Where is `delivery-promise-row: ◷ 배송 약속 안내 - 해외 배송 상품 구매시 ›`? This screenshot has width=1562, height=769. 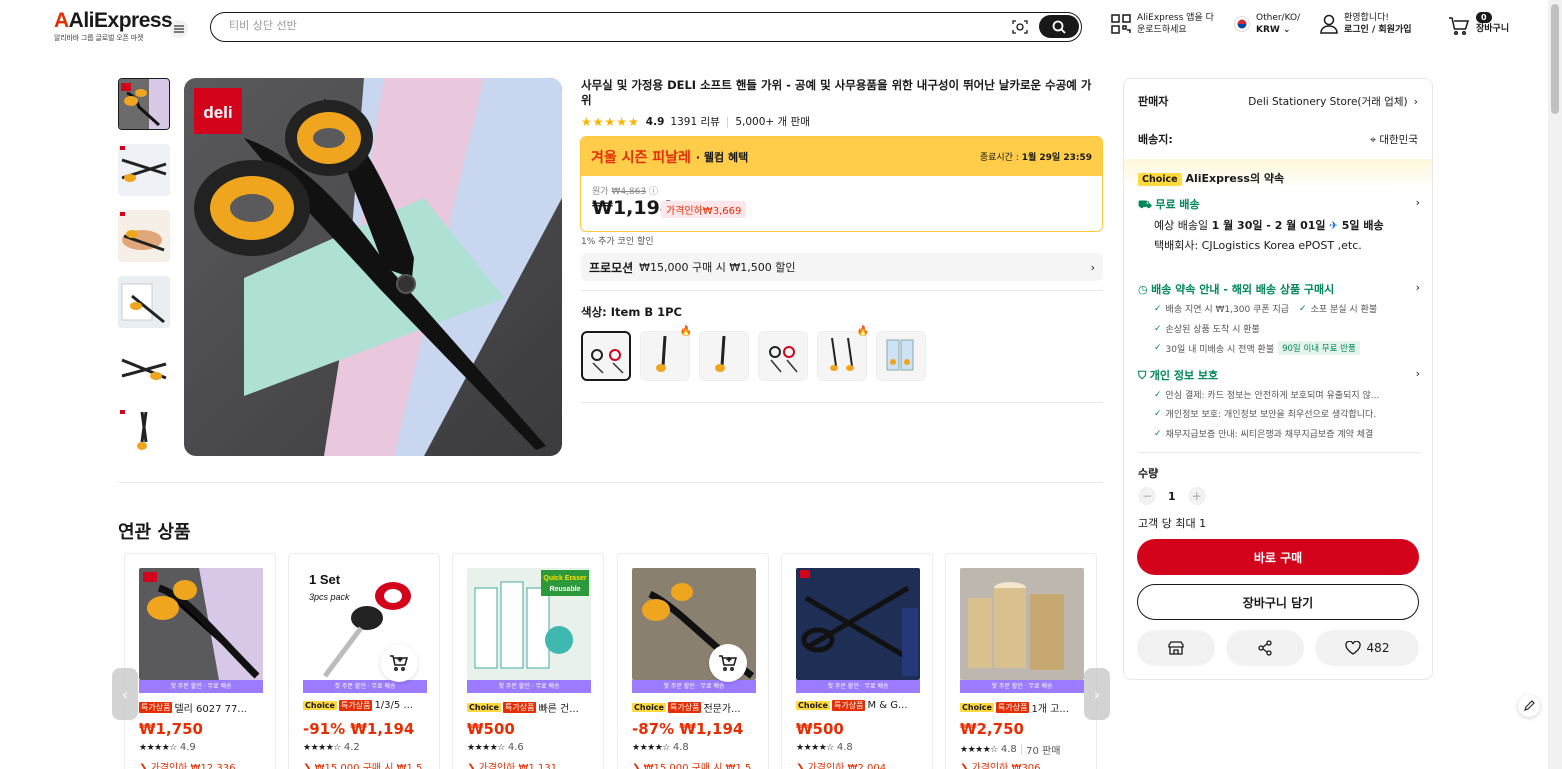 delivery-promise-row: ◷ 배송 약속 안내 - 해외 배송 상품 구매시 › is located at coordinates (1279, 289).